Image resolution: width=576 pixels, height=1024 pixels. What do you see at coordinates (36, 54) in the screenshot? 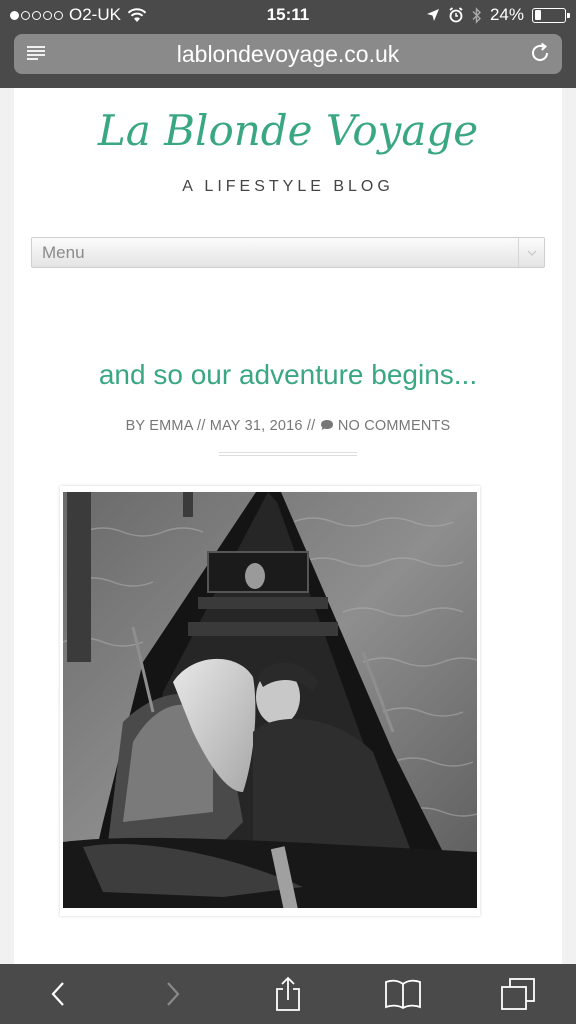
I see `reader-icon` at bounding box center [36, 54].